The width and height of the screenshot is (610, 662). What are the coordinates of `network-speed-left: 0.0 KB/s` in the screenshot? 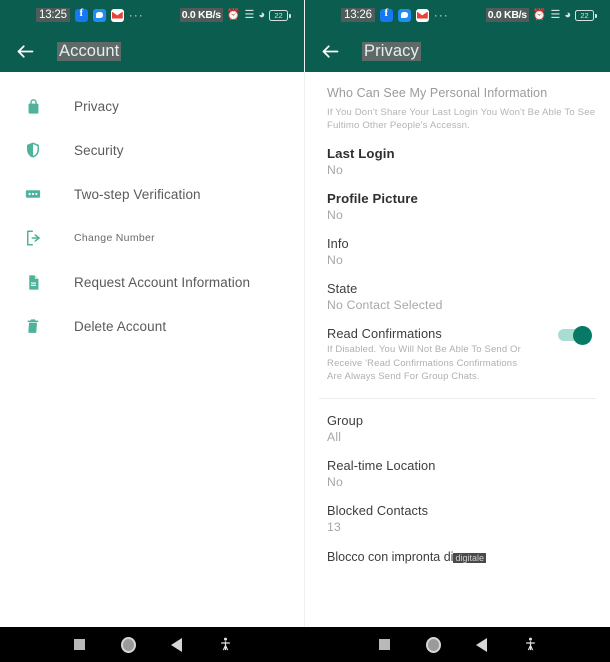 It's located at (201, 15).